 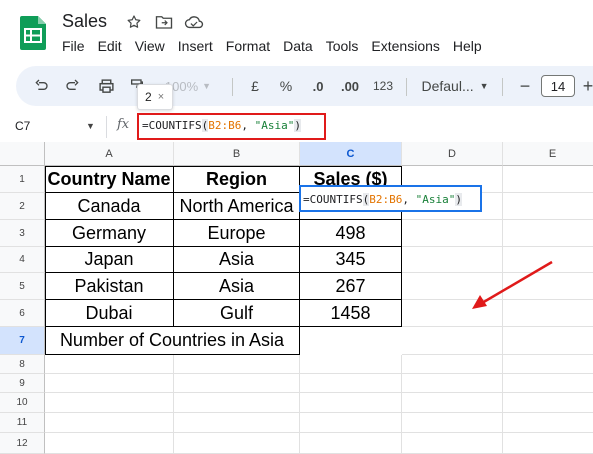 I want to click on currency-format-button: £, so click(x=255, y=86).